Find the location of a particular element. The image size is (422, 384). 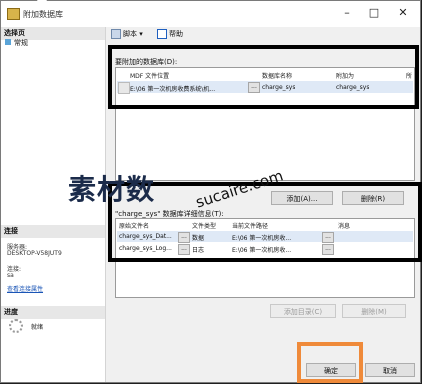

progress-spinner-icon is located at coordinates (16, 326).